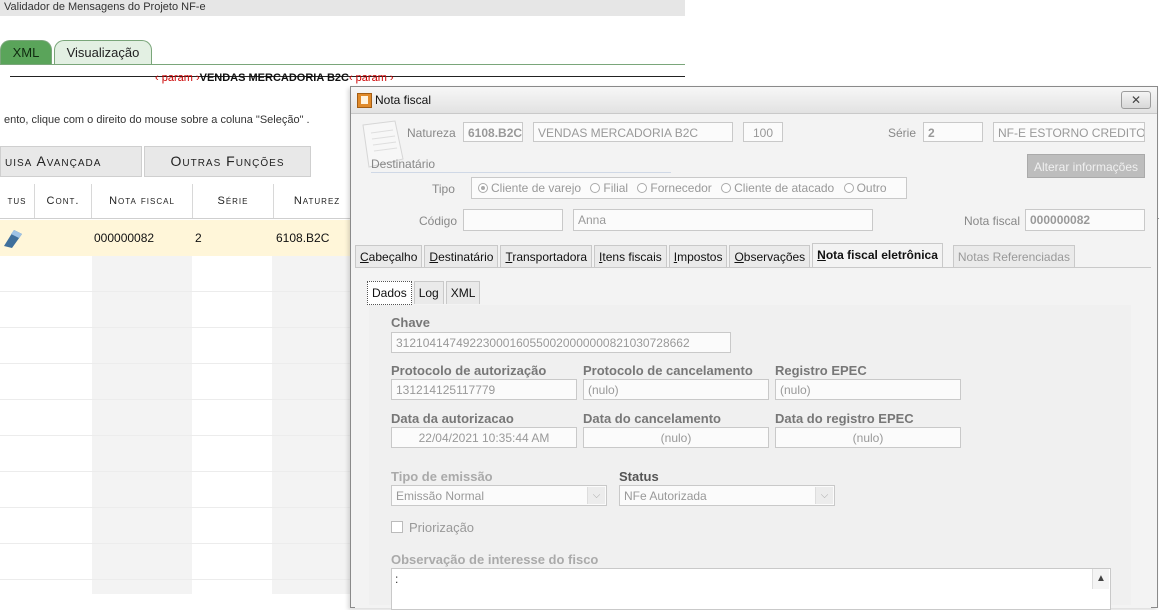 Image resolution: width=1159 pixels, height=610 pixels. Describe the element at coordinates (180, 238) in the screenshot. I see `table-row: 000000082 2 6108.B2C` at that location.